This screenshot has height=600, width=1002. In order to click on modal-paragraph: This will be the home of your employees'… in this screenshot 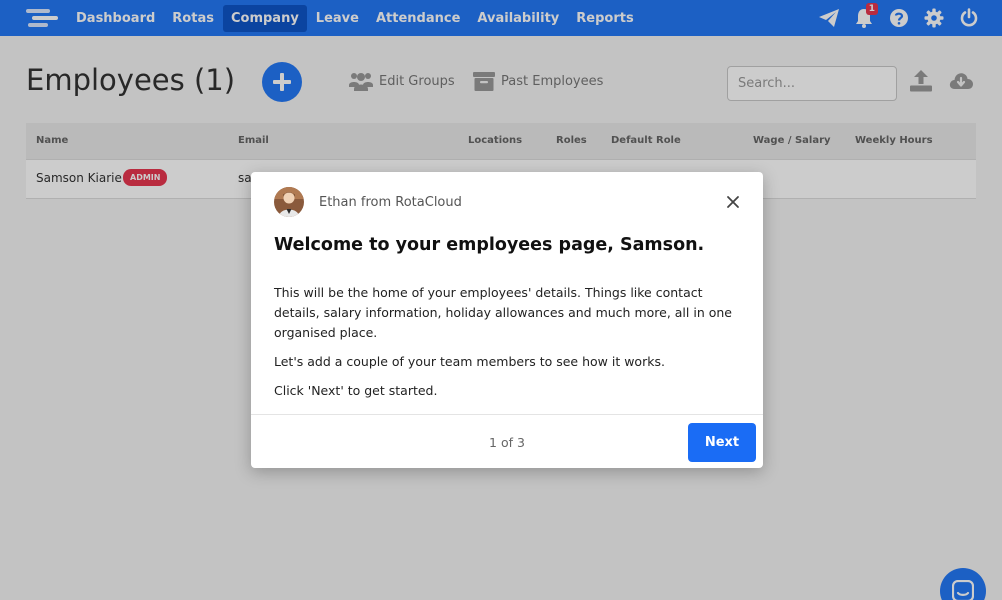, I will do `click(503, 312)`.